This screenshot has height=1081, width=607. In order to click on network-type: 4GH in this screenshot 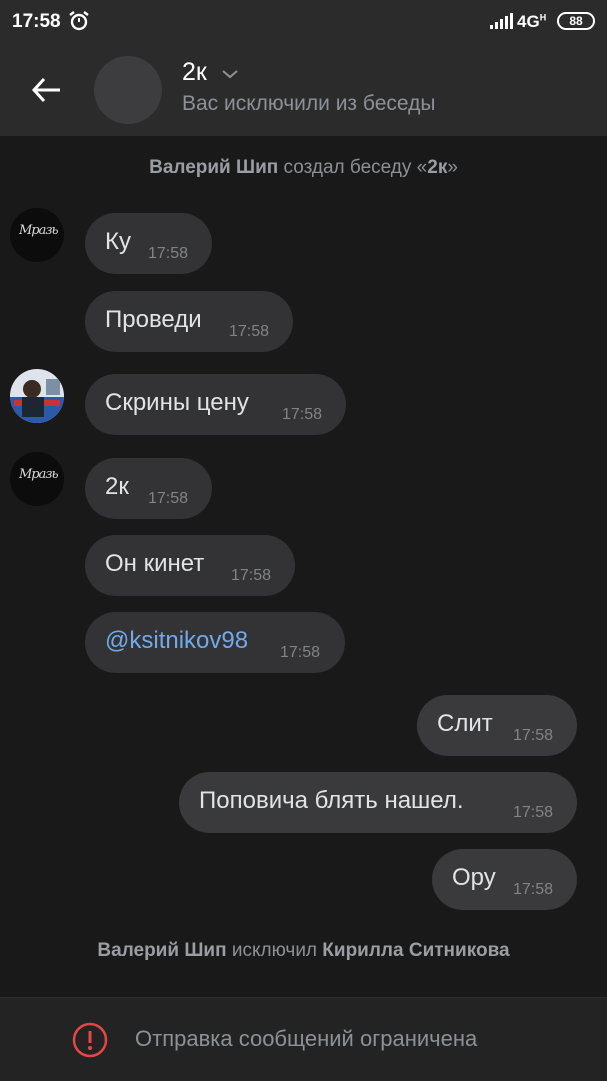, I will do `click(532, 21)`.